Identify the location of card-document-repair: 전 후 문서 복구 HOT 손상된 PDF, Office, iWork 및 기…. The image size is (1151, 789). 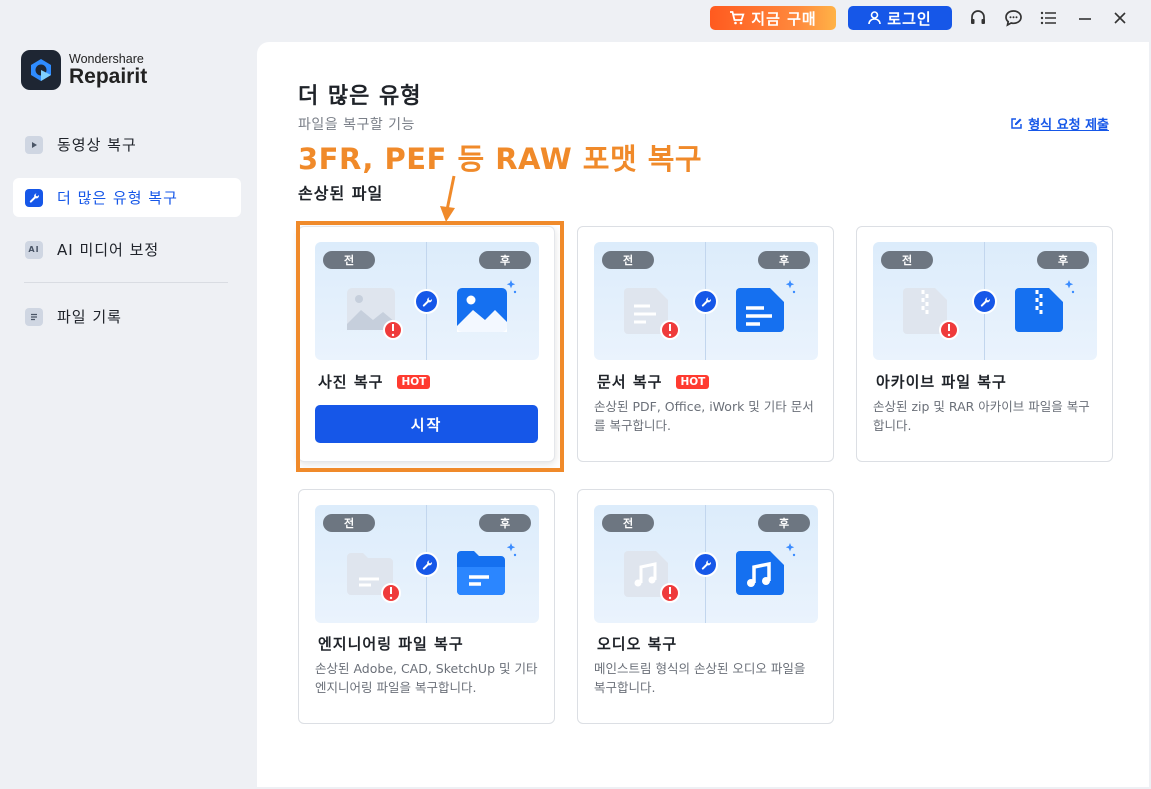
(705, 344).